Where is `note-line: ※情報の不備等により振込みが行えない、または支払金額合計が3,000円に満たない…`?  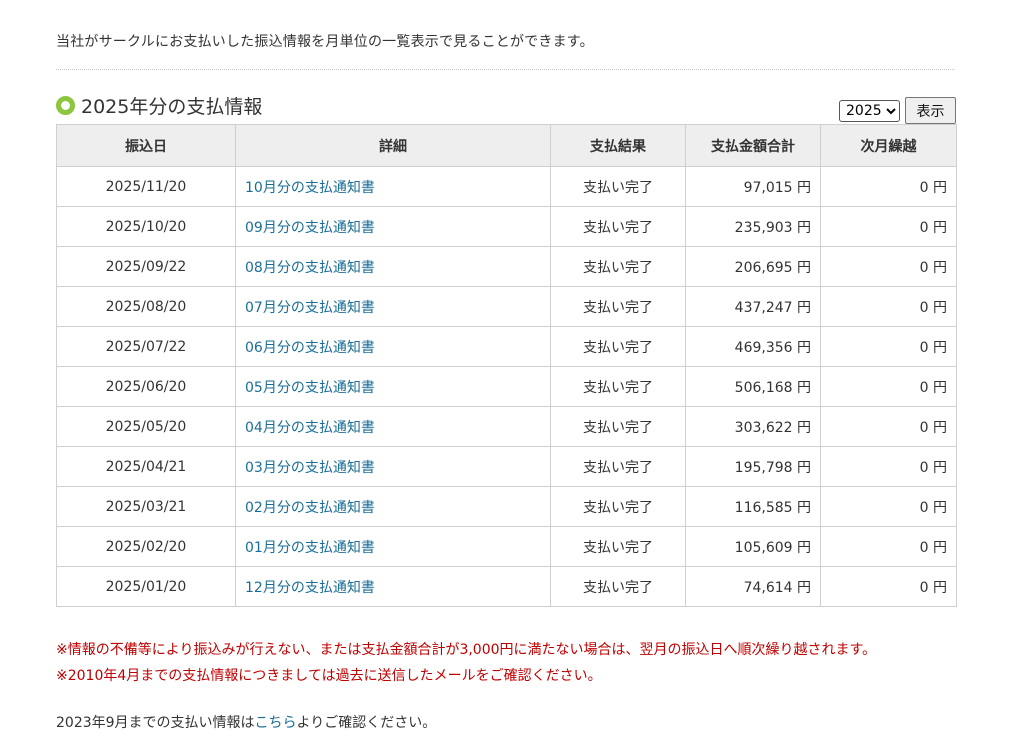
note-line: ※情報の不備等により振込みが行えない、または支払金額合計が3,000円に満たない… is located at coordinates (466, 650).